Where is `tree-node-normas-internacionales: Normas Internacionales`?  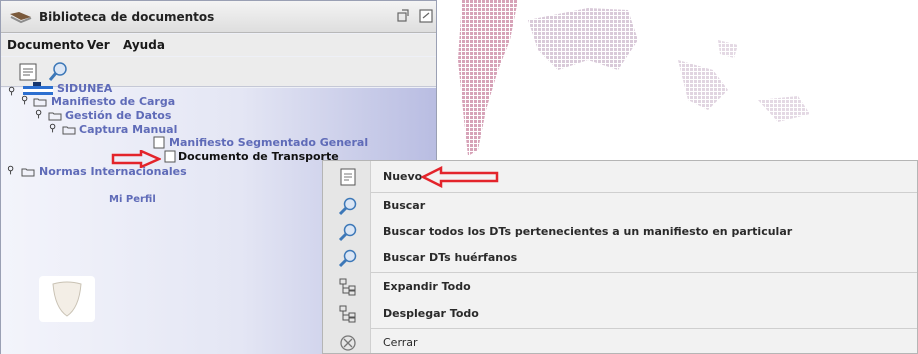 tree-node-normas-internacionales: Normas Internacionales is located at coordinates (113, 171).